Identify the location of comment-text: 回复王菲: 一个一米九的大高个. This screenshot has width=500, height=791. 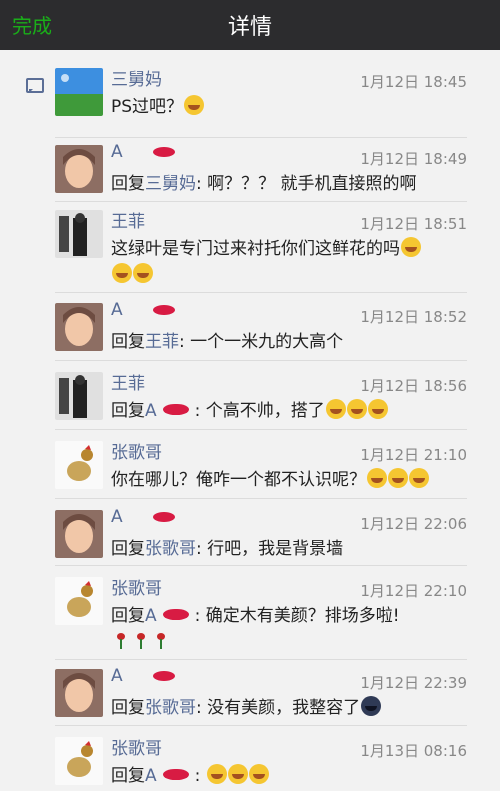
(289, 342).